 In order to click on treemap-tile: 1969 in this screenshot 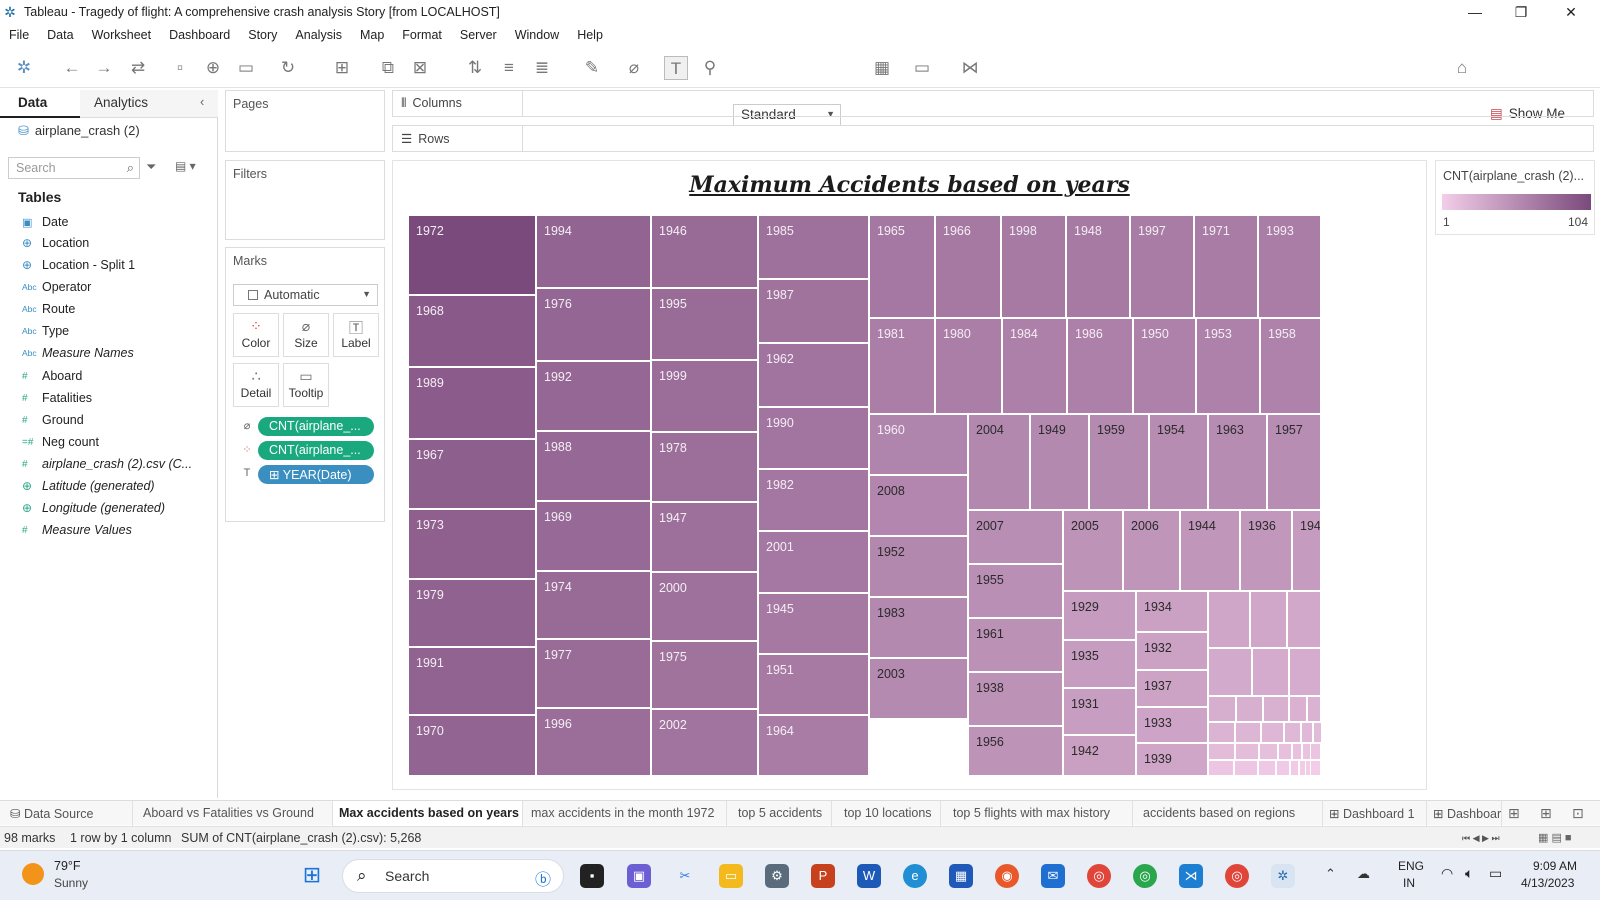, I will do `click(593, 536)`.